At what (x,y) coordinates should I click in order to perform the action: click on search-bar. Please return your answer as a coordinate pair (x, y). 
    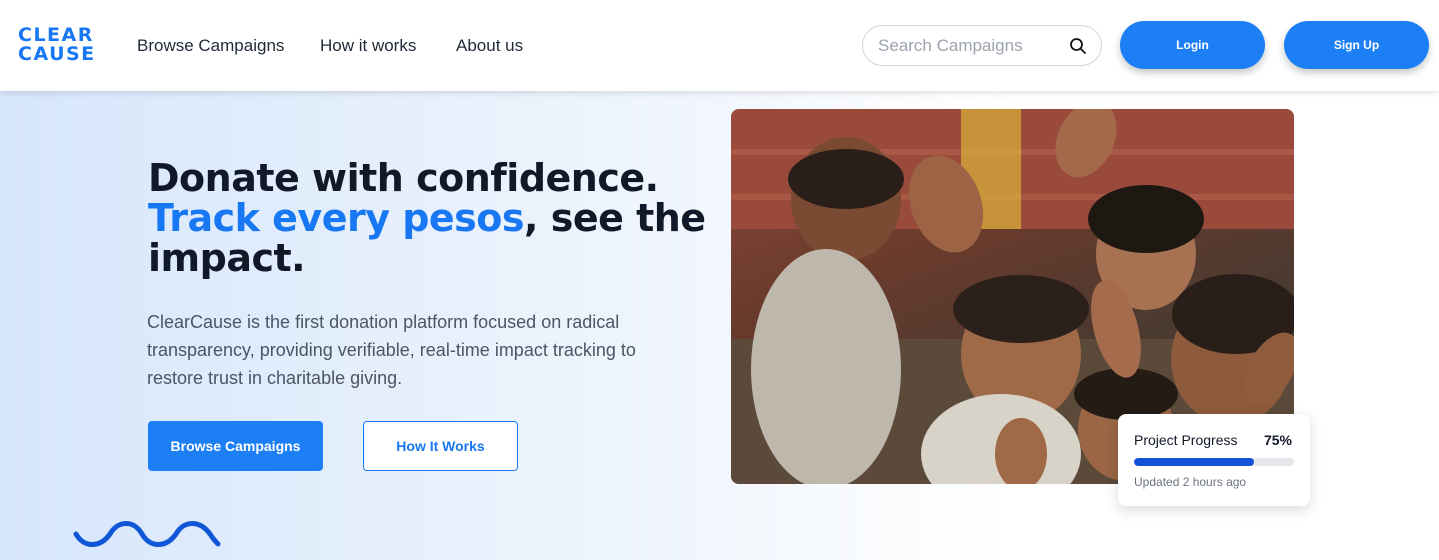
    Looking at the image, I should click on (982, 45).